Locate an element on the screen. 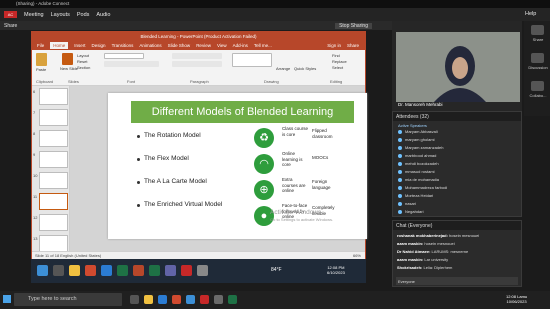 The width and height of the screenshot is (550, 309). slide-thumbnail-pane: 6 7 8 9 10 11 12 13 is located at coordinates (51, 168).